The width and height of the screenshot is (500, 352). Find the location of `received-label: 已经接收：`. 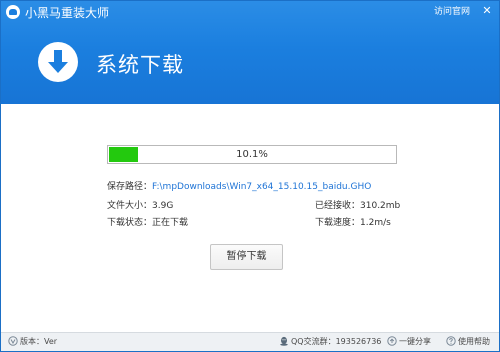

received-label: 已经接收： is located at coordinates (338, 206).